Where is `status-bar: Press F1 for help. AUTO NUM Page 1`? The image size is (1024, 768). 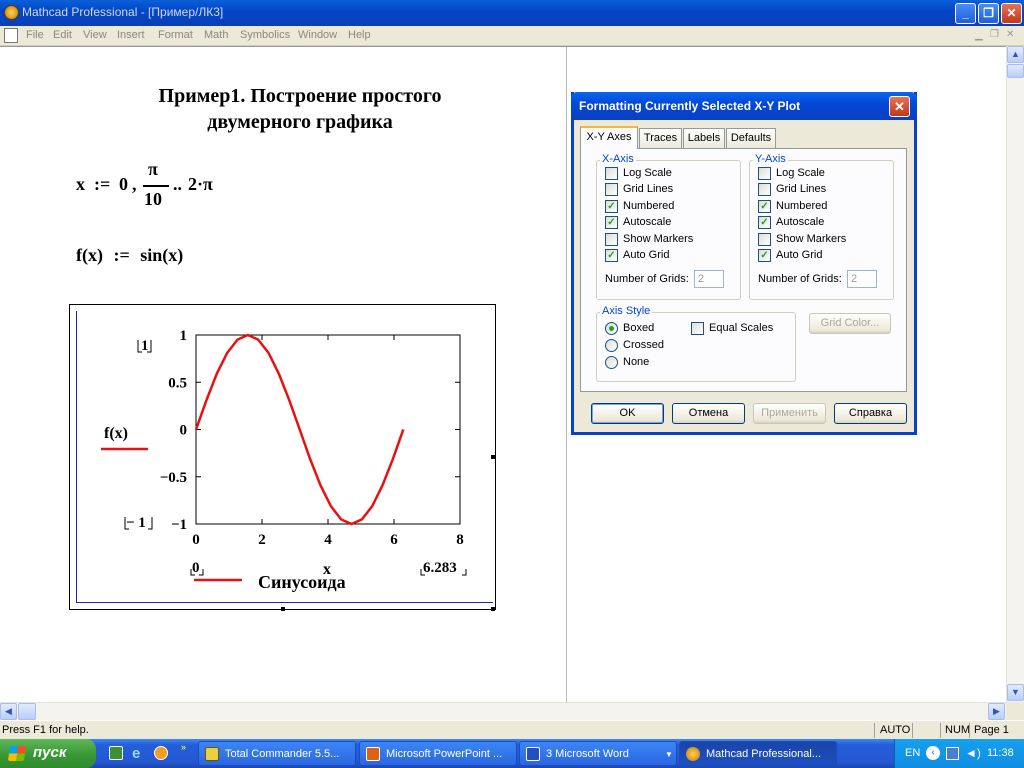
status-bar: Press F1 for help. AUTO NUM Page 1 is located at coordinates (512, 729).